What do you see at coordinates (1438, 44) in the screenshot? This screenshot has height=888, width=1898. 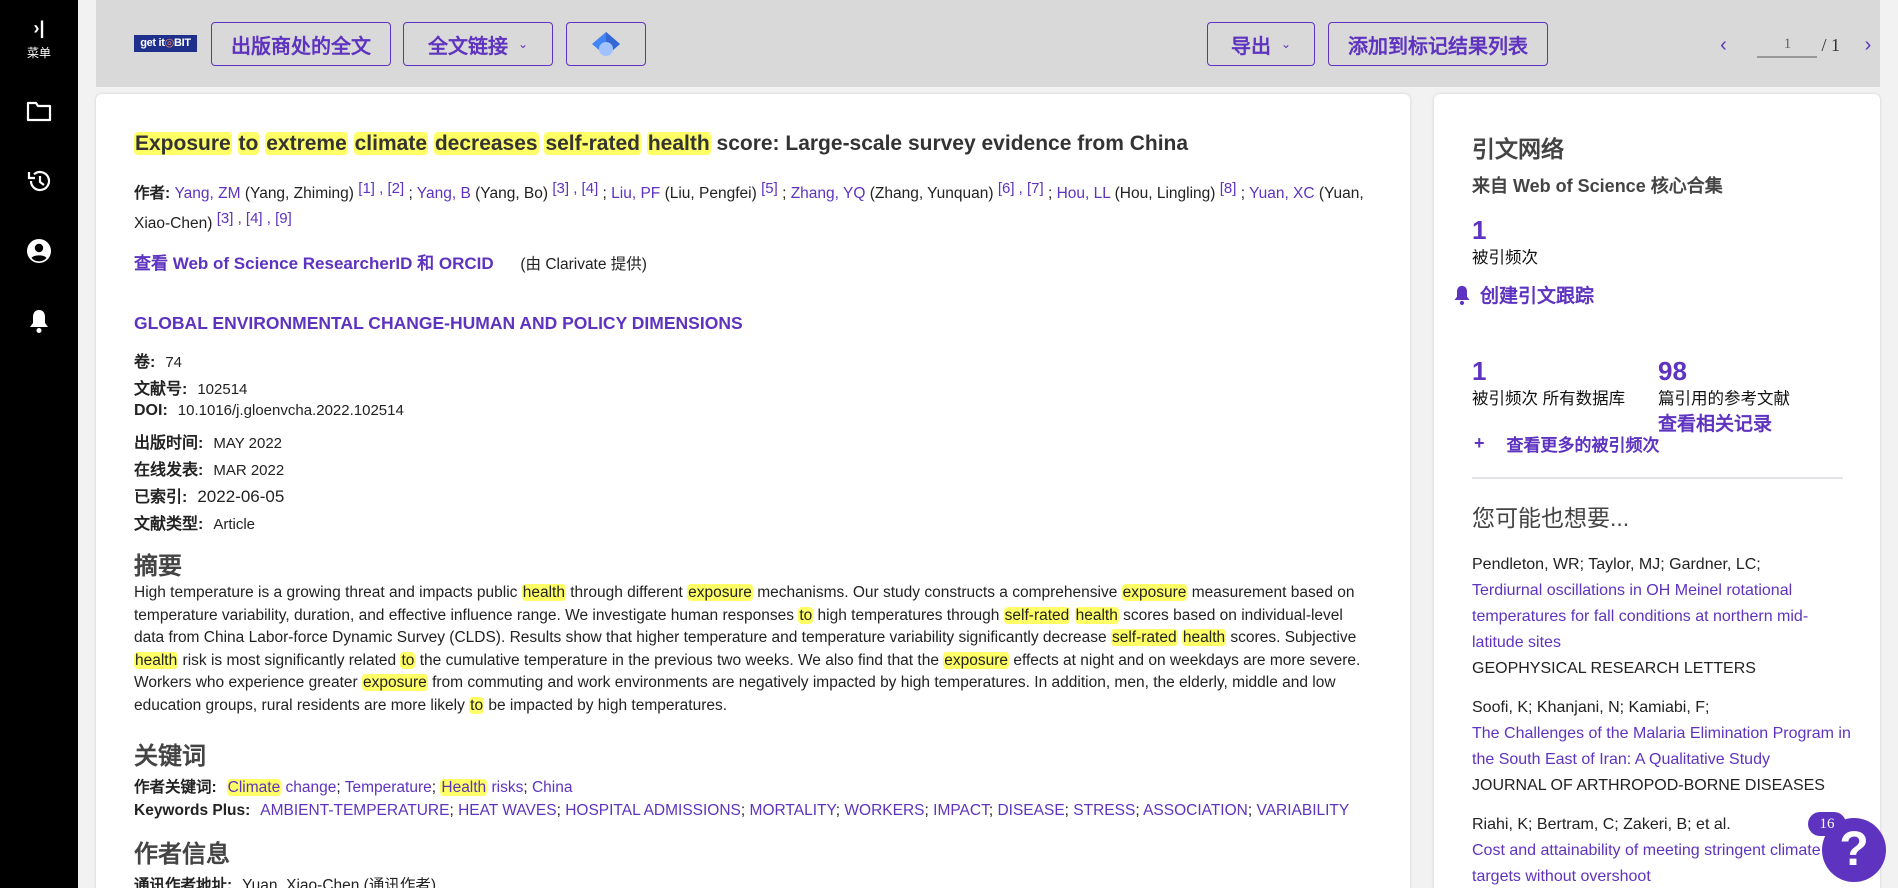 I see `add-to-marked-list-button: 添加到标记结果列表` at bounding box center [1438, 44].